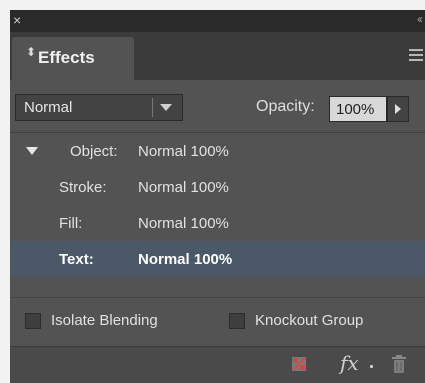  What do you see at coordinates (152, 107) in the screenshot?
I see `dropdown-divider` at bounding box center [152, 107].